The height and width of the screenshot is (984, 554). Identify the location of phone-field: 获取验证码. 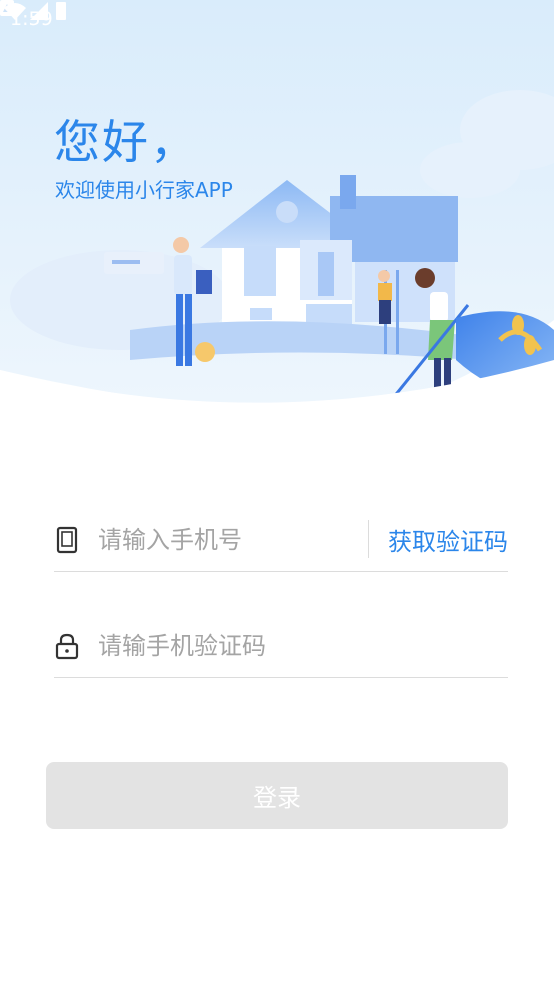
(281, 541).